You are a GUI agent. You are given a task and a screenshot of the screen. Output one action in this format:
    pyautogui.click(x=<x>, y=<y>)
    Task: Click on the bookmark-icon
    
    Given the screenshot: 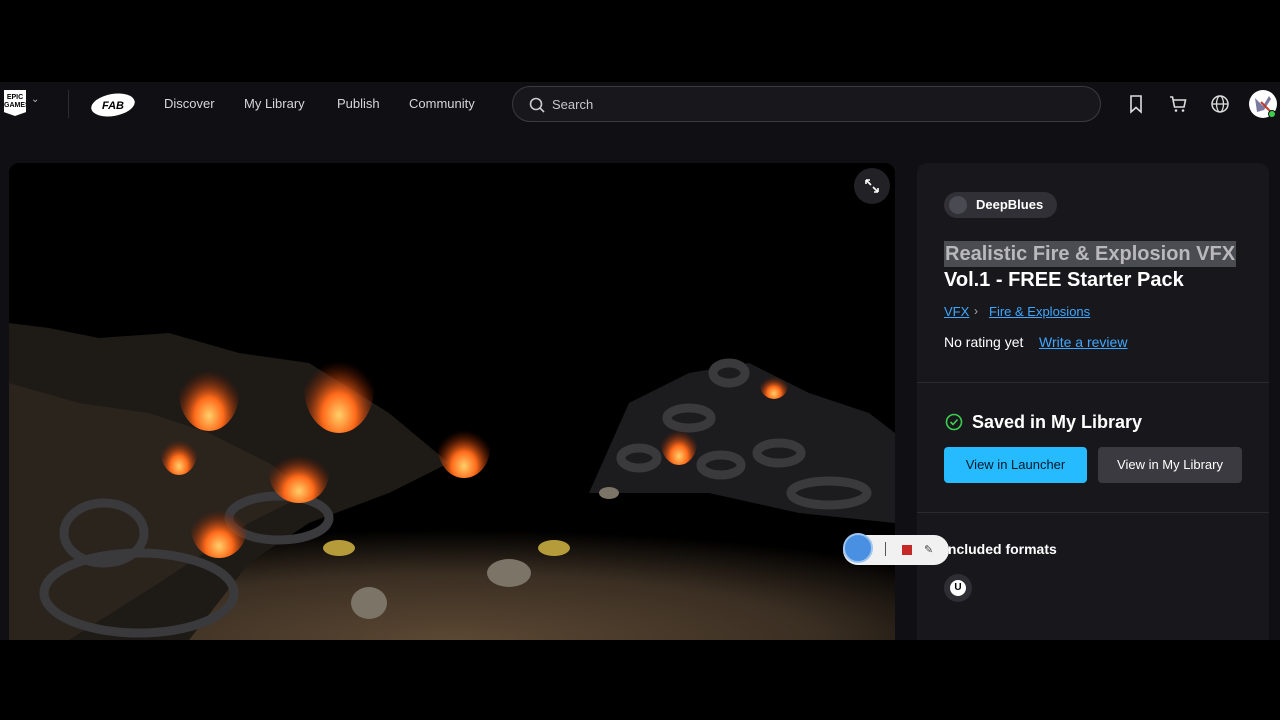 What is the action you would take?
    pyautogui.click(x=1136, y=104)
    